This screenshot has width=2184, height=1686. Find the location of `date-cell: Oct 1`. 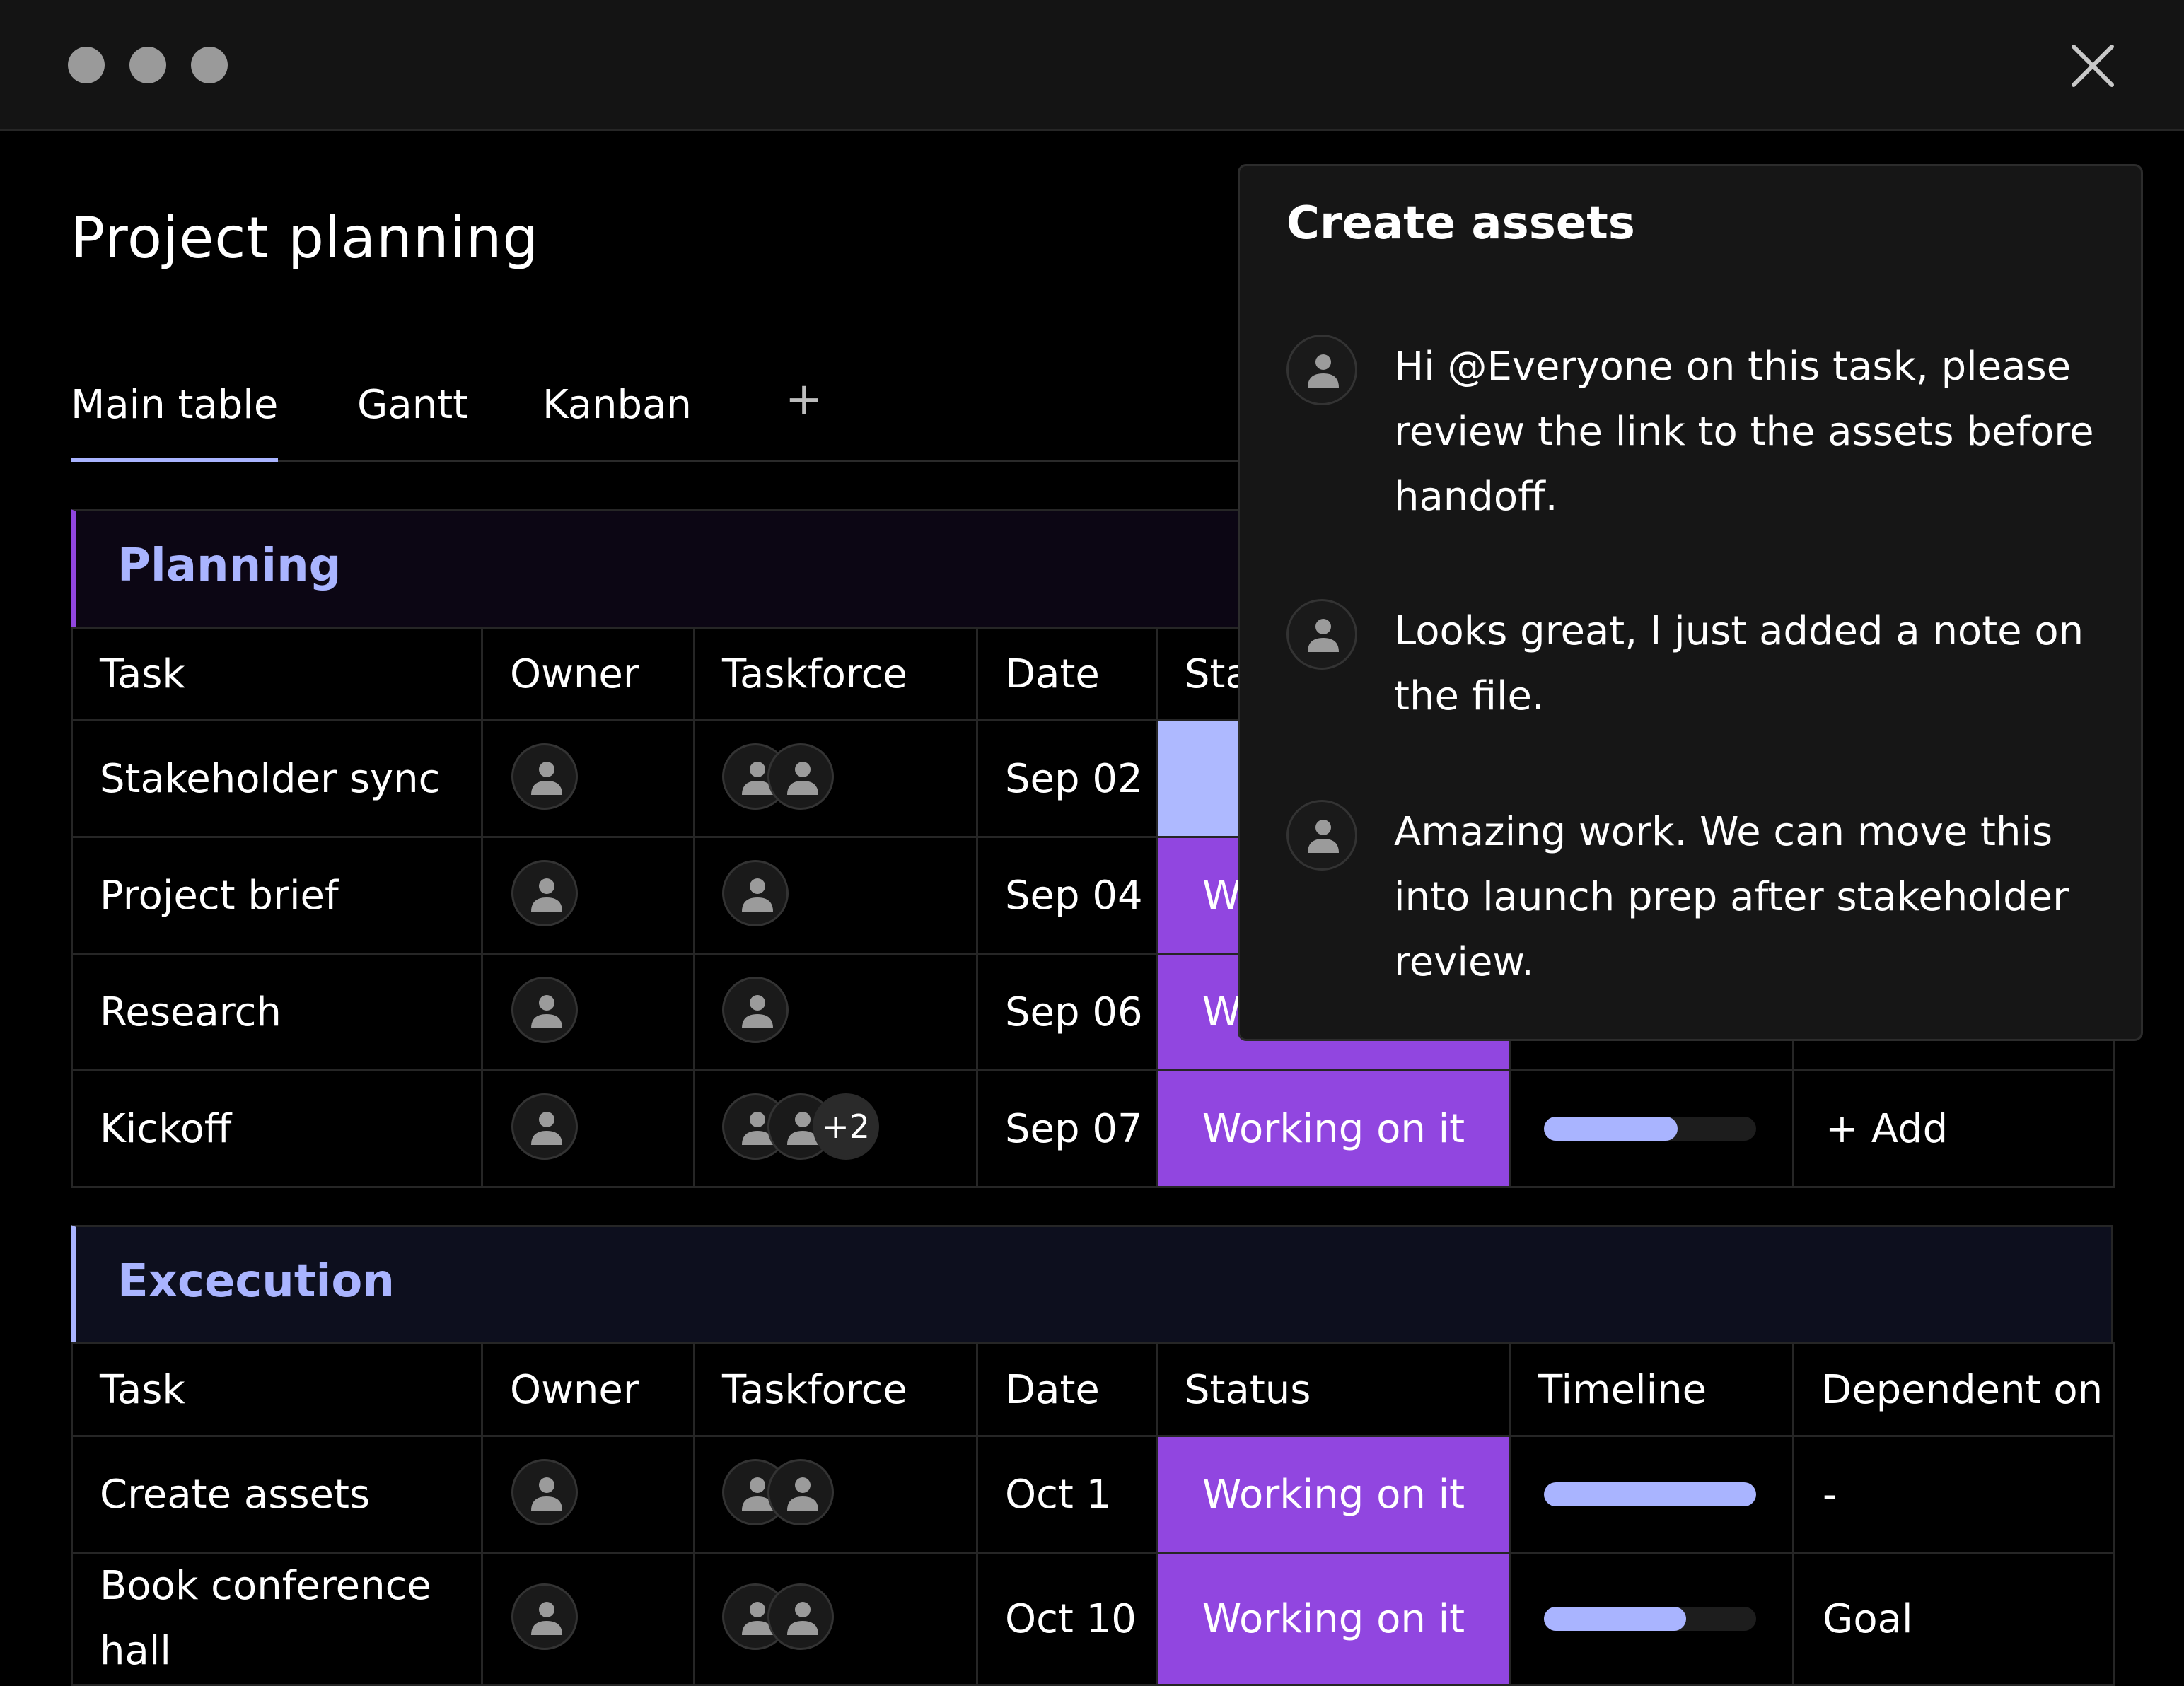

date-cell: Oct 1 is located at coordinates (1067, 1494).